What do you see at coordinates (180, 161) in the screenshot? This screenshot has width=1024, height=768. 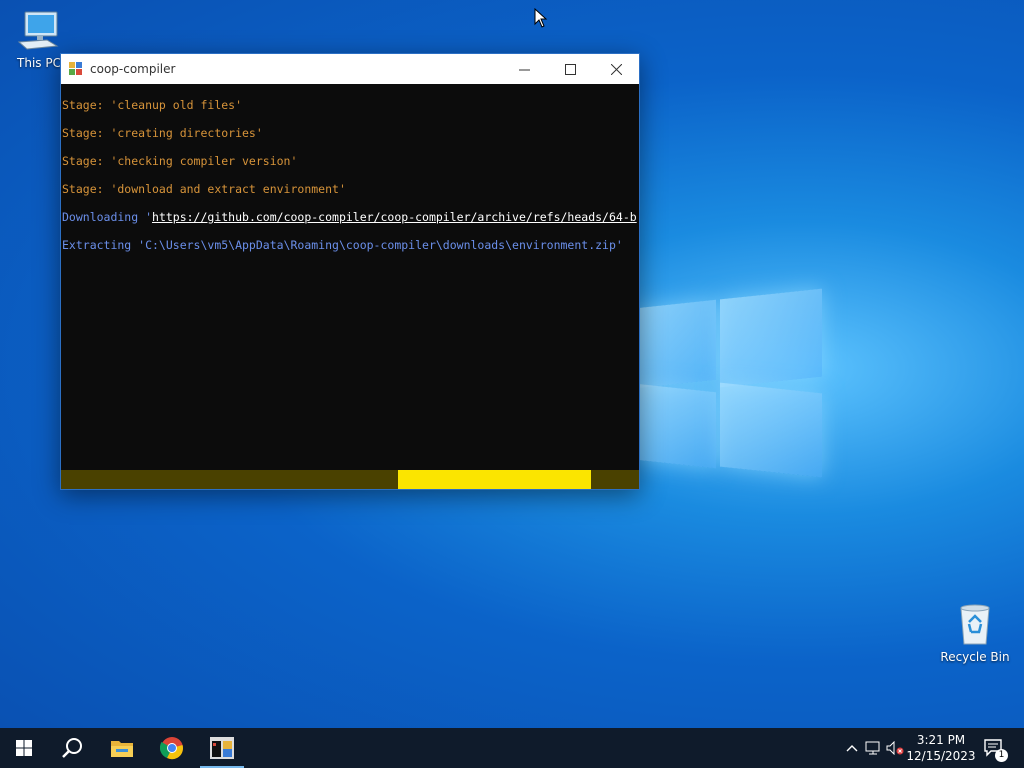 I see `console-line-stage: Stage: 'checking compiler version'` at bounding box center [180, 161].